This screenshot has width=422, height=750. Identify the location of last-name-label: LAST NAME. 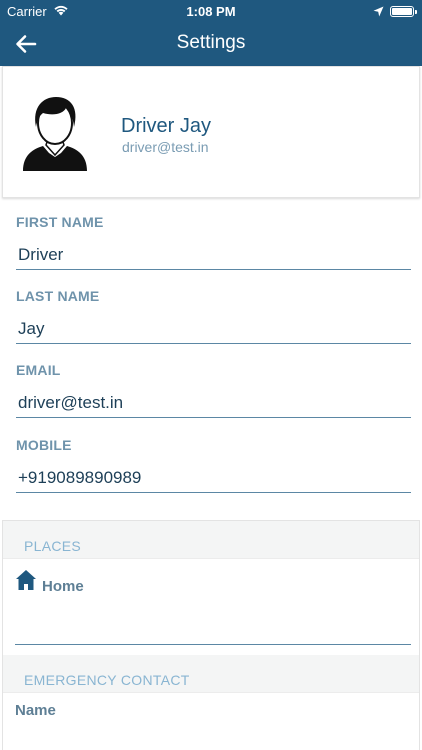
(58, 296).